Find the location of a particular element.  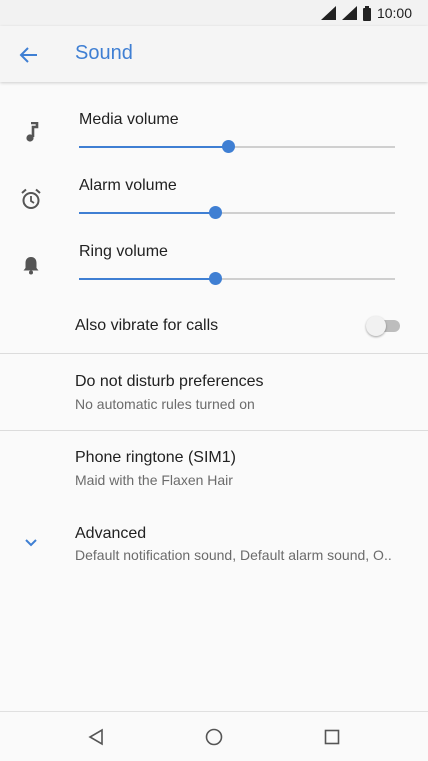

ring-volume-slider is located at coordinates (237, 278).